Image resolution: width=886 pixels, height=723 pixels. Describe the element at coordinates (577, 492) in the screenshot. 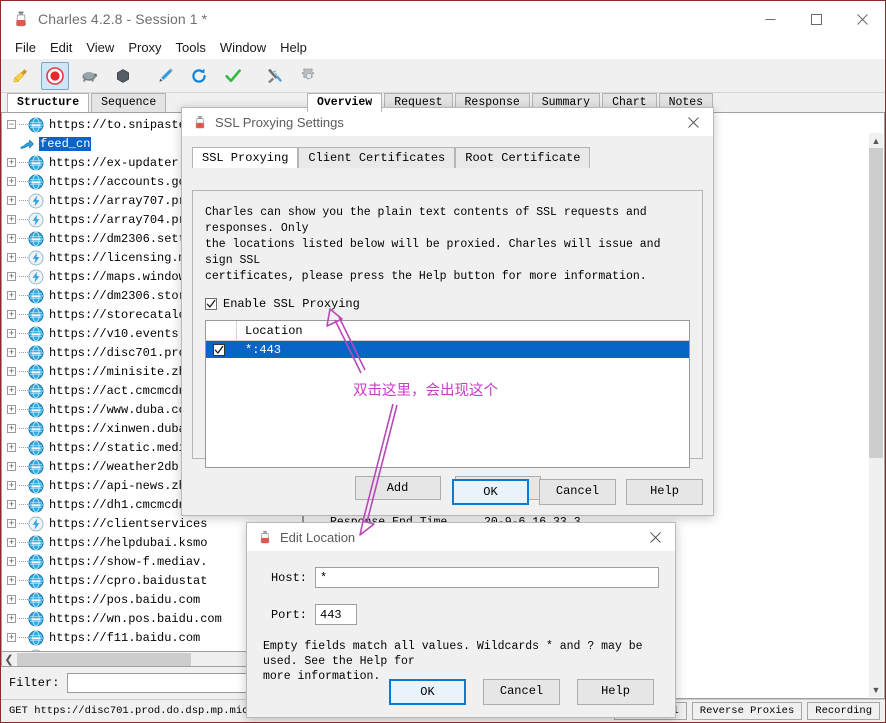

I see `ssl-cancel-button: Cancel` at that location.